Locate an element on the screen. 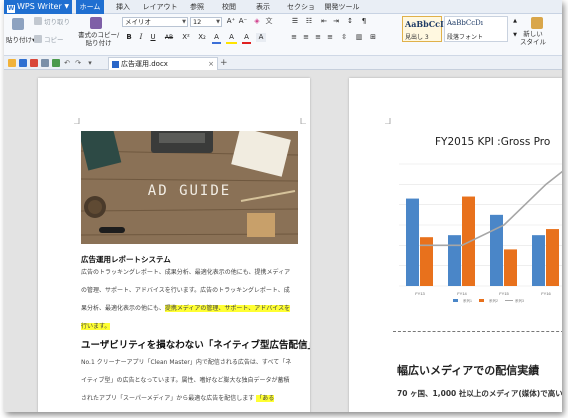 This screenshot has height=418, width=568. style-heading3-name: 見出し 3 is located at coordinates (417, 37).